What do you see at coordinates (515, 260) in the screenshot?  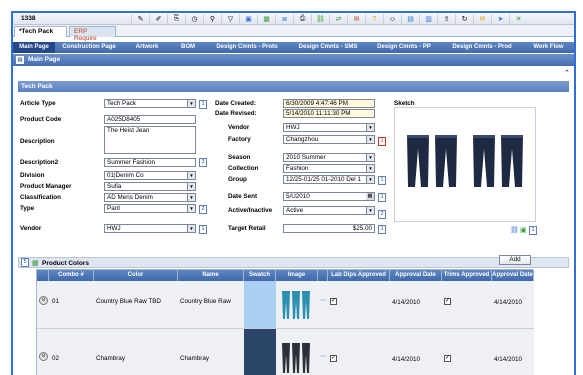 I see `add-color-button: Add` at bounding box center [515, 260].